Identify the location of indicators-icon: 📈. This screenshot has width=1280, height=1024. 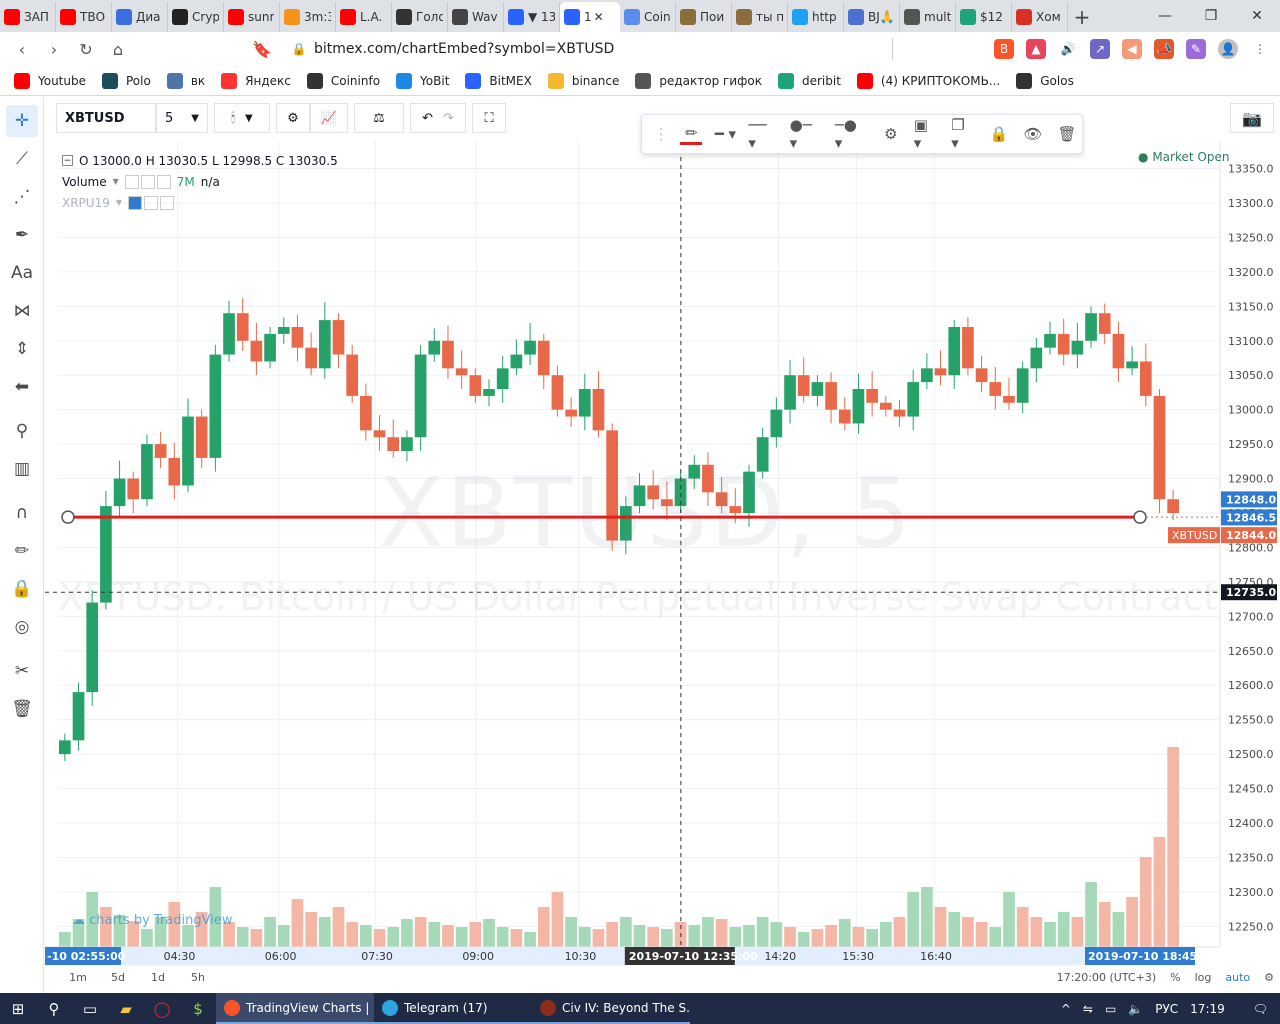
(329, 118).